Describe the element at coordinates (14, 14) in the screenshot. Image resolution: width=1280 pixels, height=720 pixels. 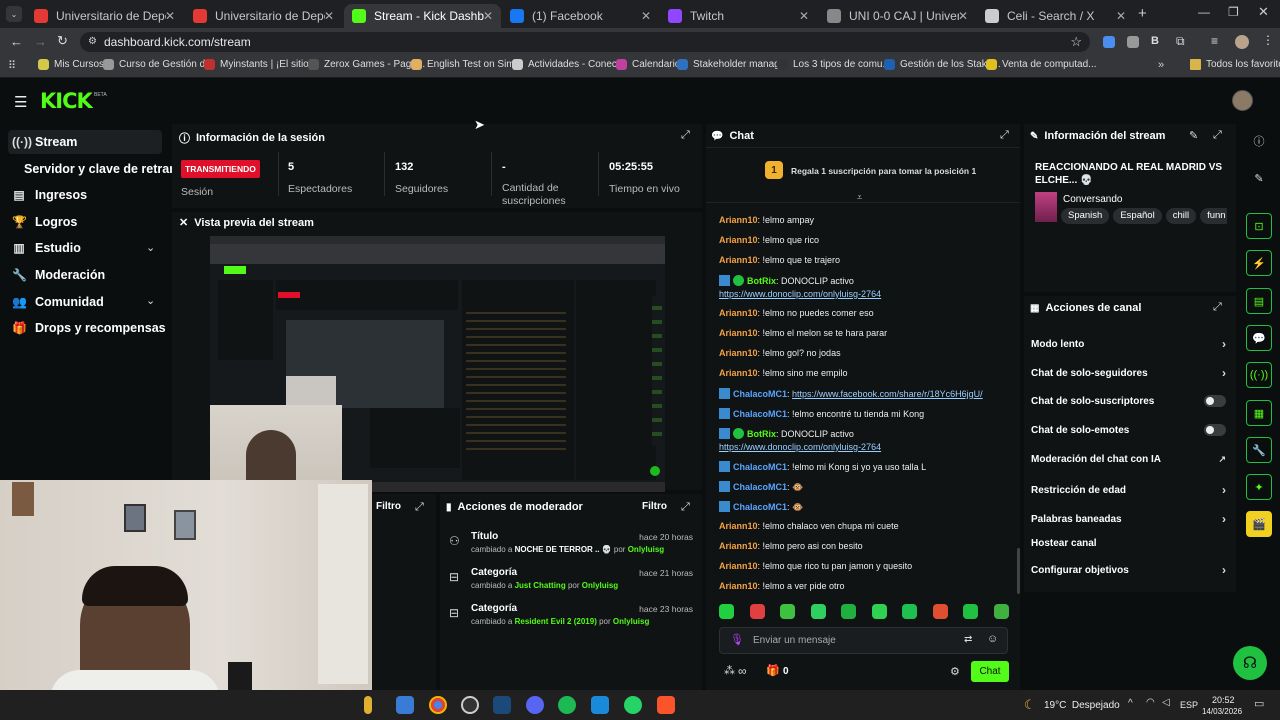
I see `tab-search-icon: ⌄` at that location.